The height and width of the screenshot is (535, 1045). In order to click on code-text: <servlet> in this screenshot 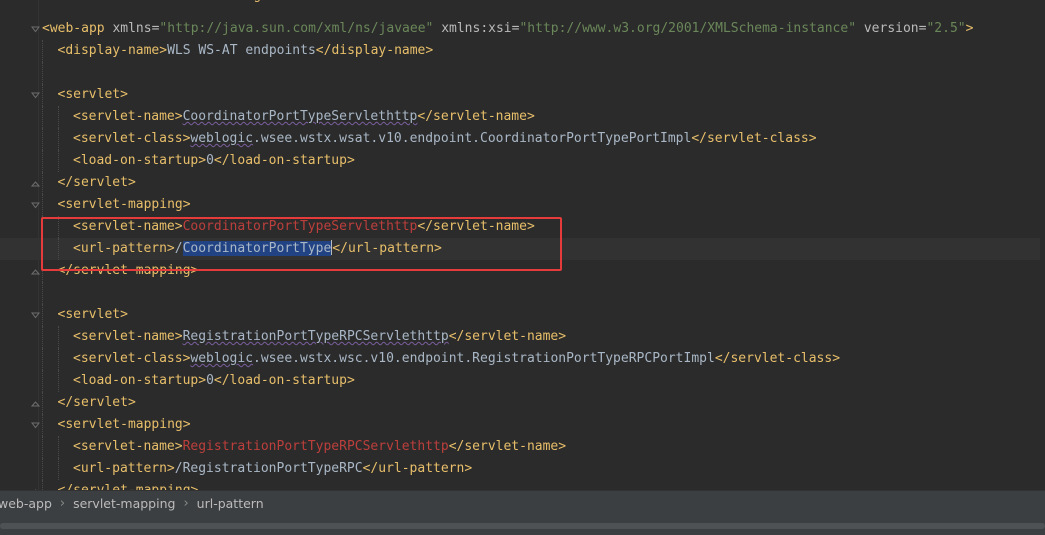, I will do `click(93, 95)`.